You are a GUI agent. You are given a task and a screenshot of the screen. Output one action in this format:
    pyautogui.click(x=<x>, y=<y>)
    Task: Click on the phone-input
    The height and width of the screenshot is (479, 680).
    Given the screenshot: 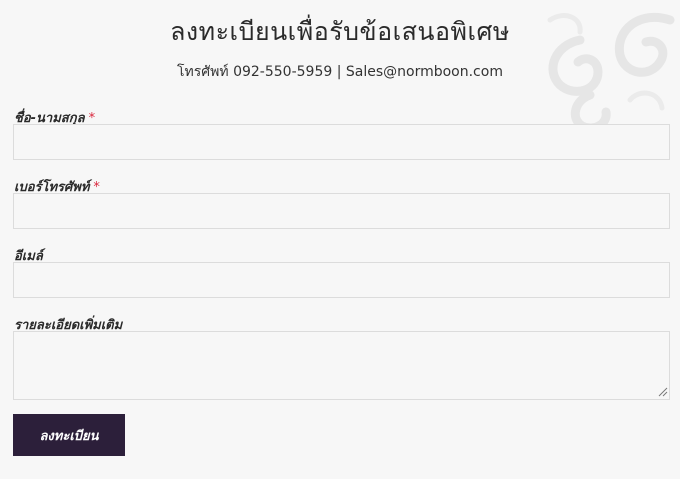 What is the action you would take?
    pyautogui.click(x=341, y=211)
    